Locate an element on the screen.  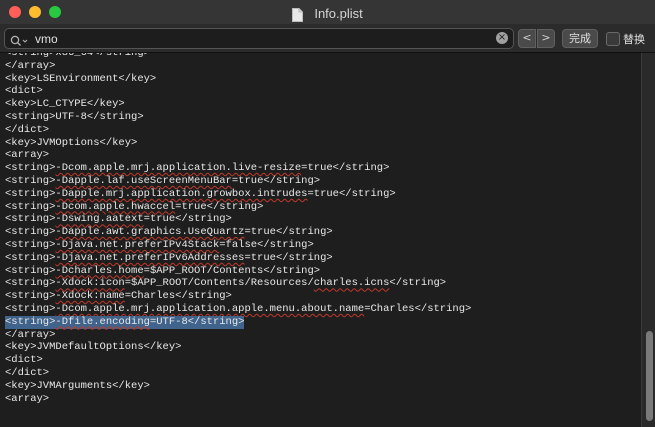
code-text: <key>LC_CTYPE</key> is located at coordinates (65, 104).